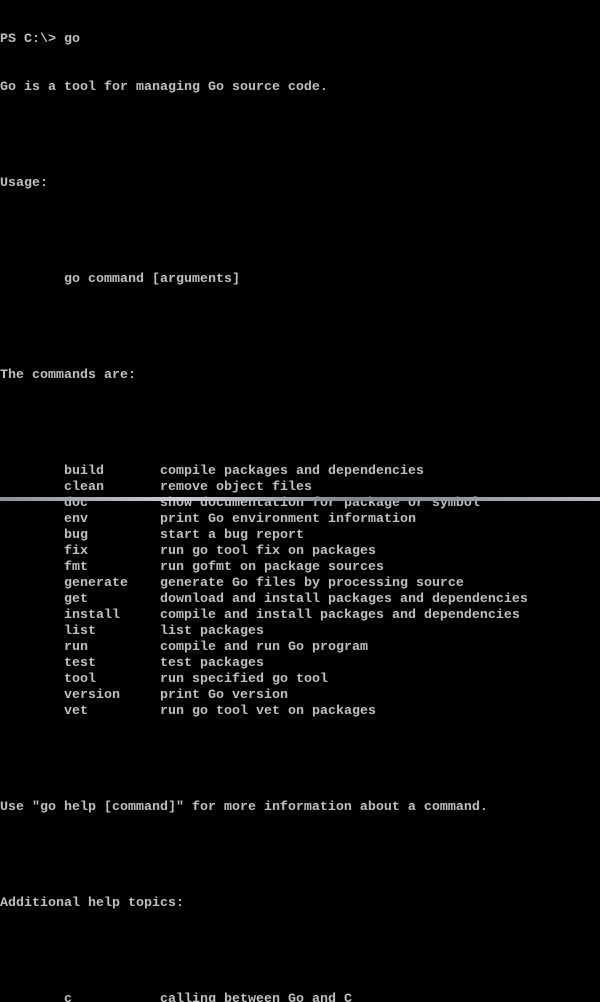  I want to click on topic-row: c calling between Go and C, so click(300, 997).